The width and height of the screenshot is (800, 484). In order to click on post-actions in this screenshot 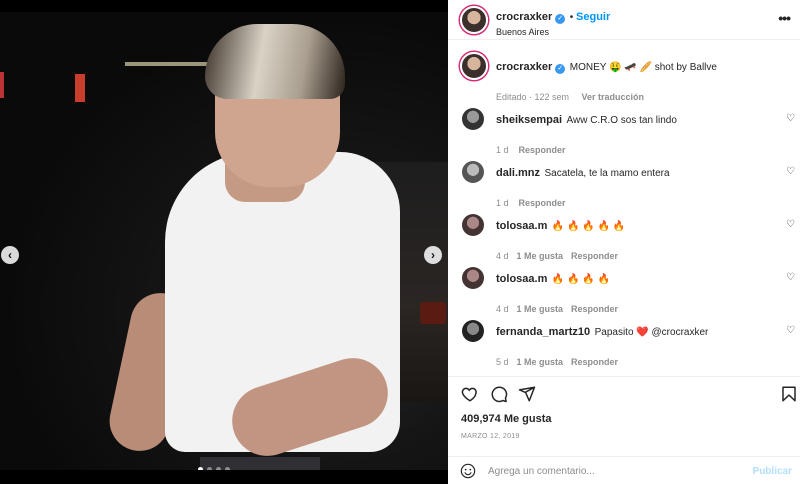, I will do `click(624, 391)`.